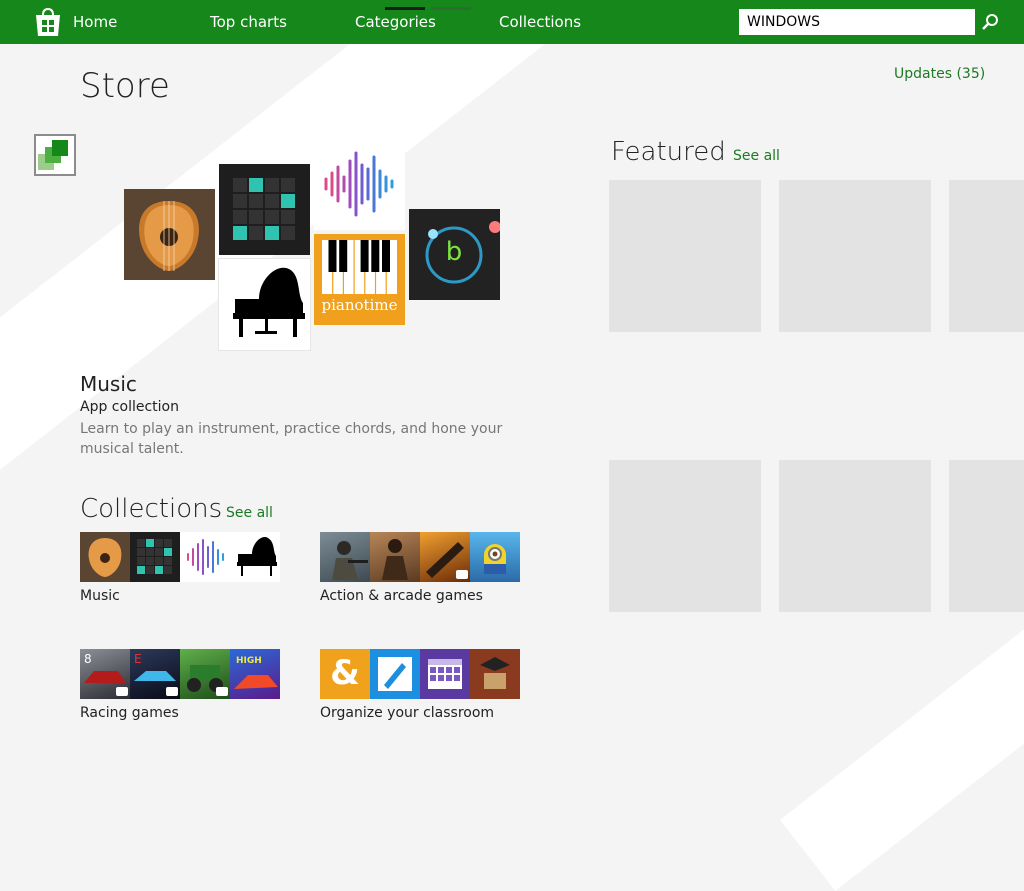 The image size is (1024, 891). Describe the element at coordinates (155, 557) in the screenshot. I see `pad-grid-thumbnail` at that location.